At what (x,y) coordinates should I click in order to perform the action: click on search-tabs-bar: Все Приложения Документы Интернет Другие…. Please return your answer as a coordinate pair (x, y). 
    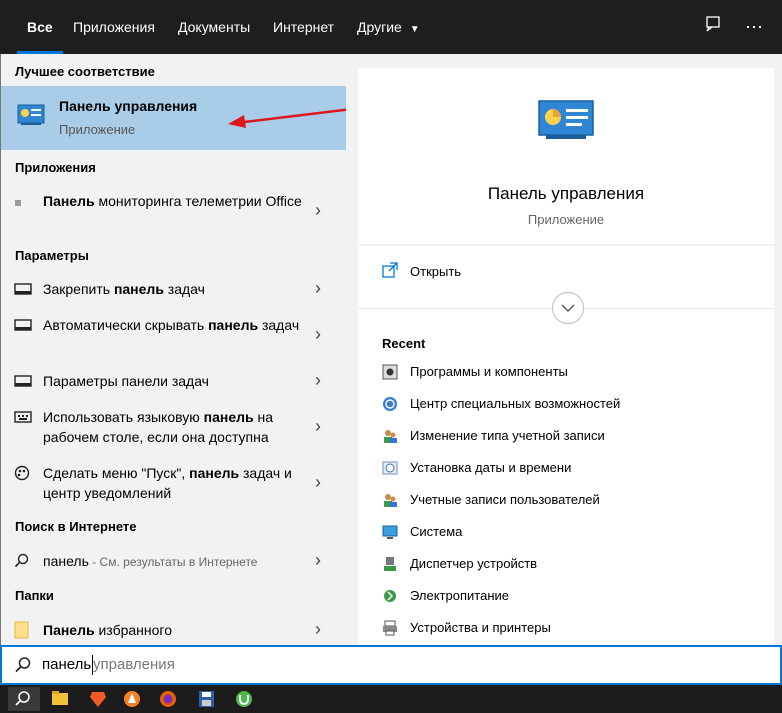
    Looking at the image, I should click on (391, 27).